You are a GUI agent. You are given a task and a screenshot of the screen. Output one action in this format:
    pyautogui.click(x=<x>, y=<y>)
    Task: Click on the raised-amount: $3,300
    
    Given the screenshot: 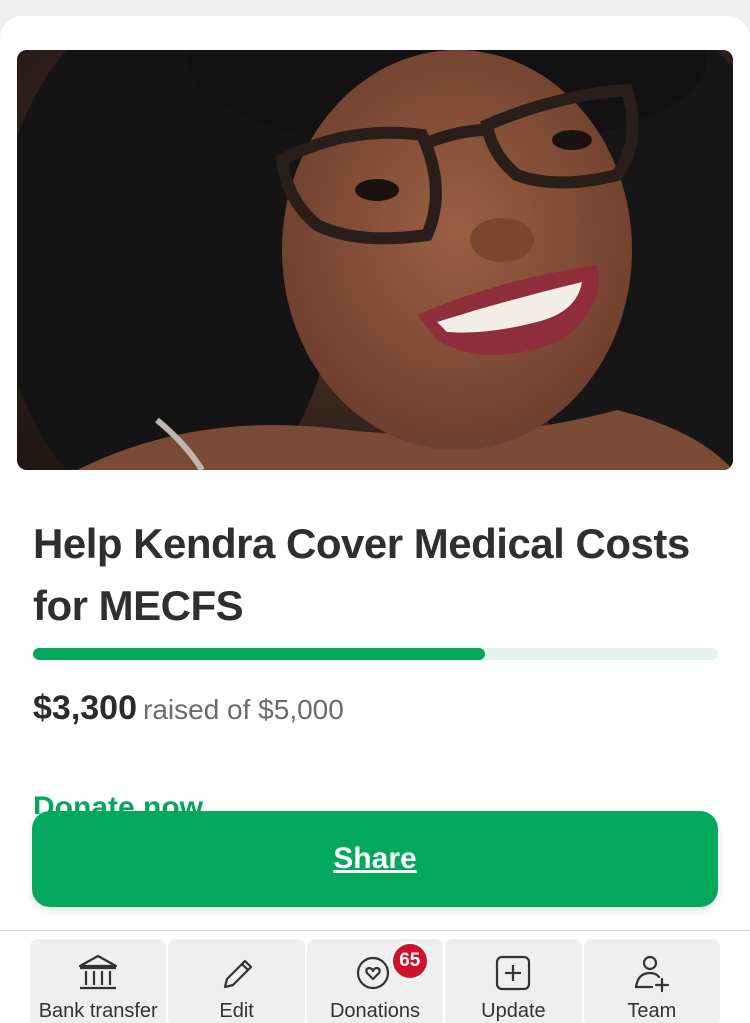 What is the action you would take?
    pyautogui.click(x=85, y=708)
    